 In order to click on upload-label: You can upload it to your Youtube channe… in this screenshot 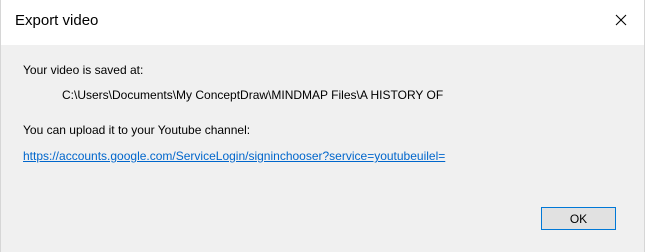, I will do `click(137, 130)`.